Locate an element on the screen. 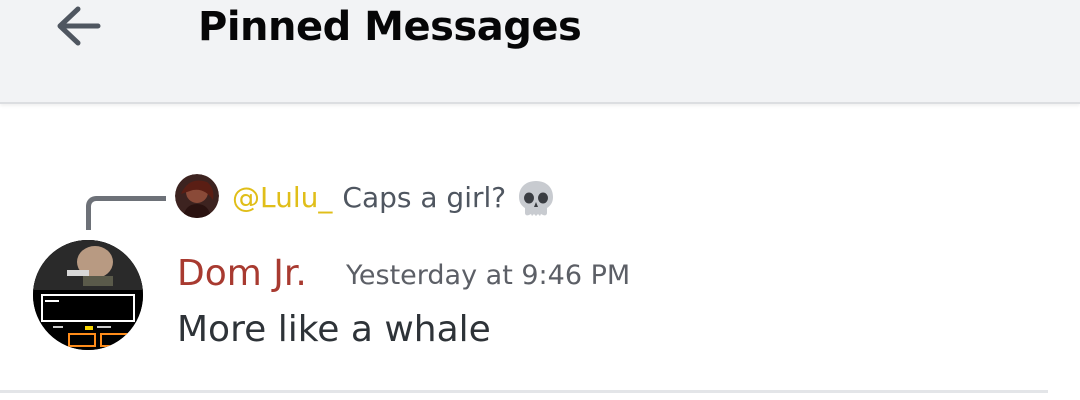  page-title: Pinned Messages is located at coordinates (390, 27).